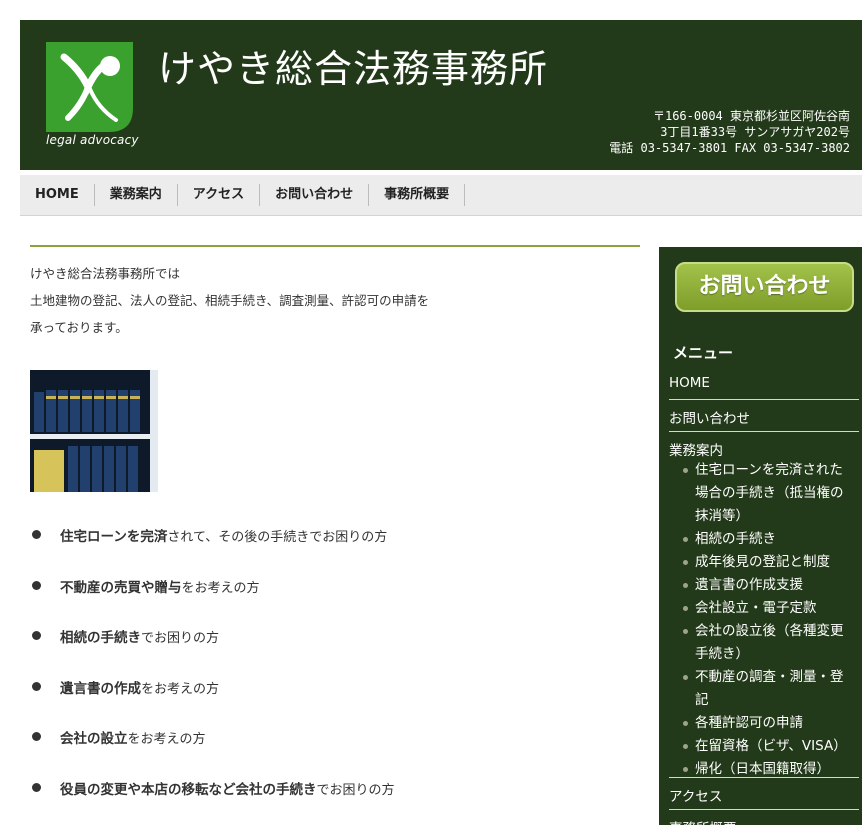 The width and height of the screenshot is (862, 829). Describe the element at coordinates (751, 116) in the screenshot. I see `address-line: 〒166-0004 東京都杉並区阿佐谷南` at that location.